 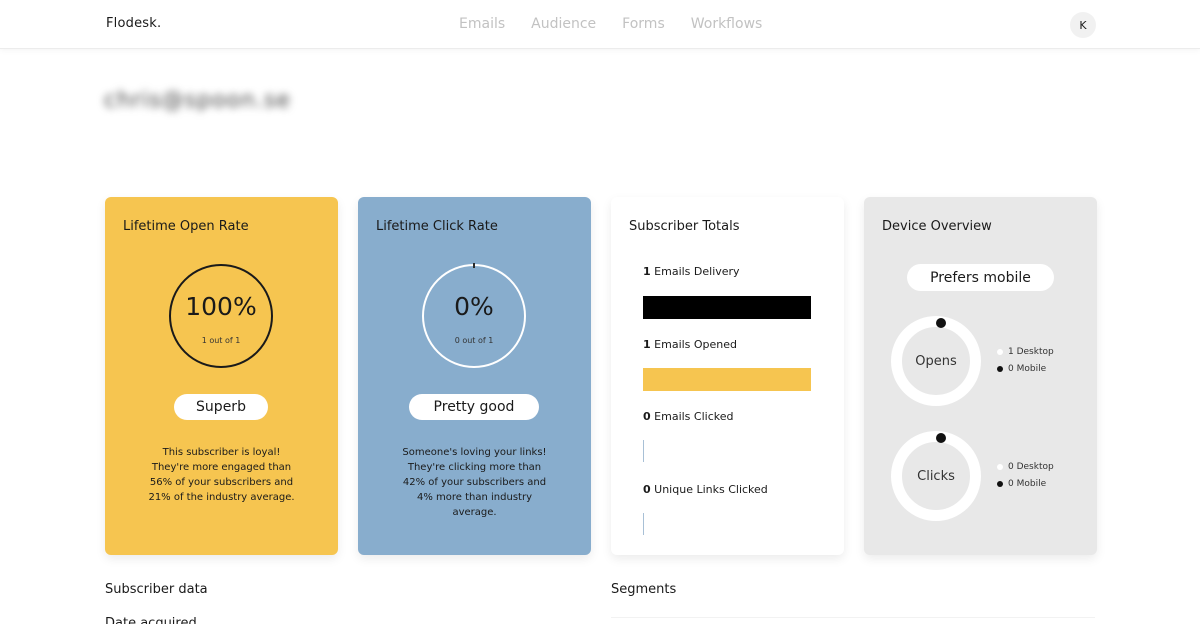 What do you see at coordinates (643, 524) in the screenshot?
I see `unique-links-clicked-bar` at bounding box center [643, 524].